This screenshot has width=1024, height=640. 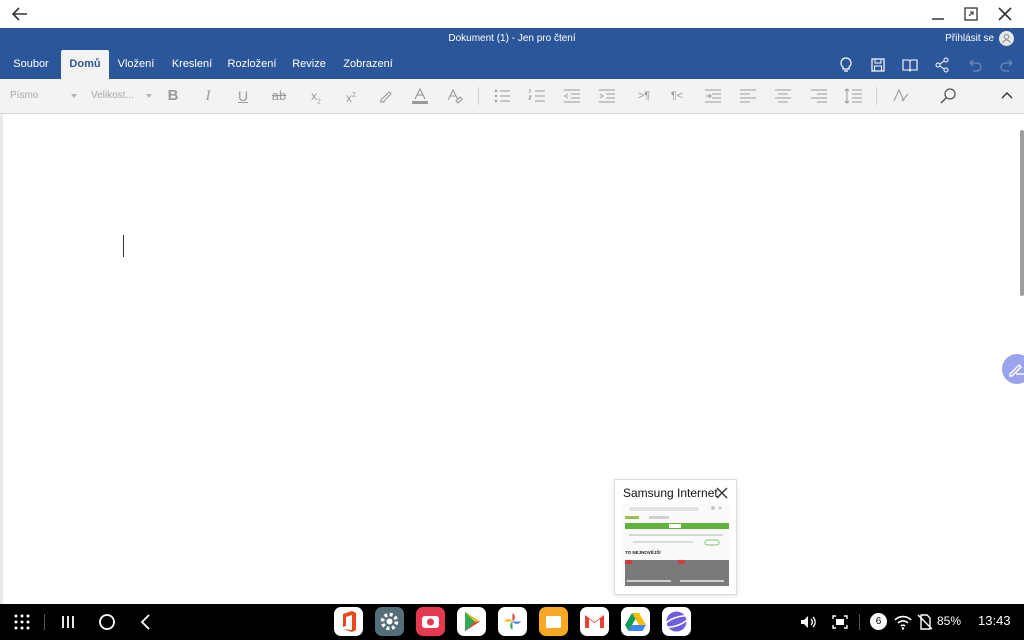 What do you see at coordinates (173, 96) in the screenshot?
I see `bold-button: B` at bounding box center [173, 96].